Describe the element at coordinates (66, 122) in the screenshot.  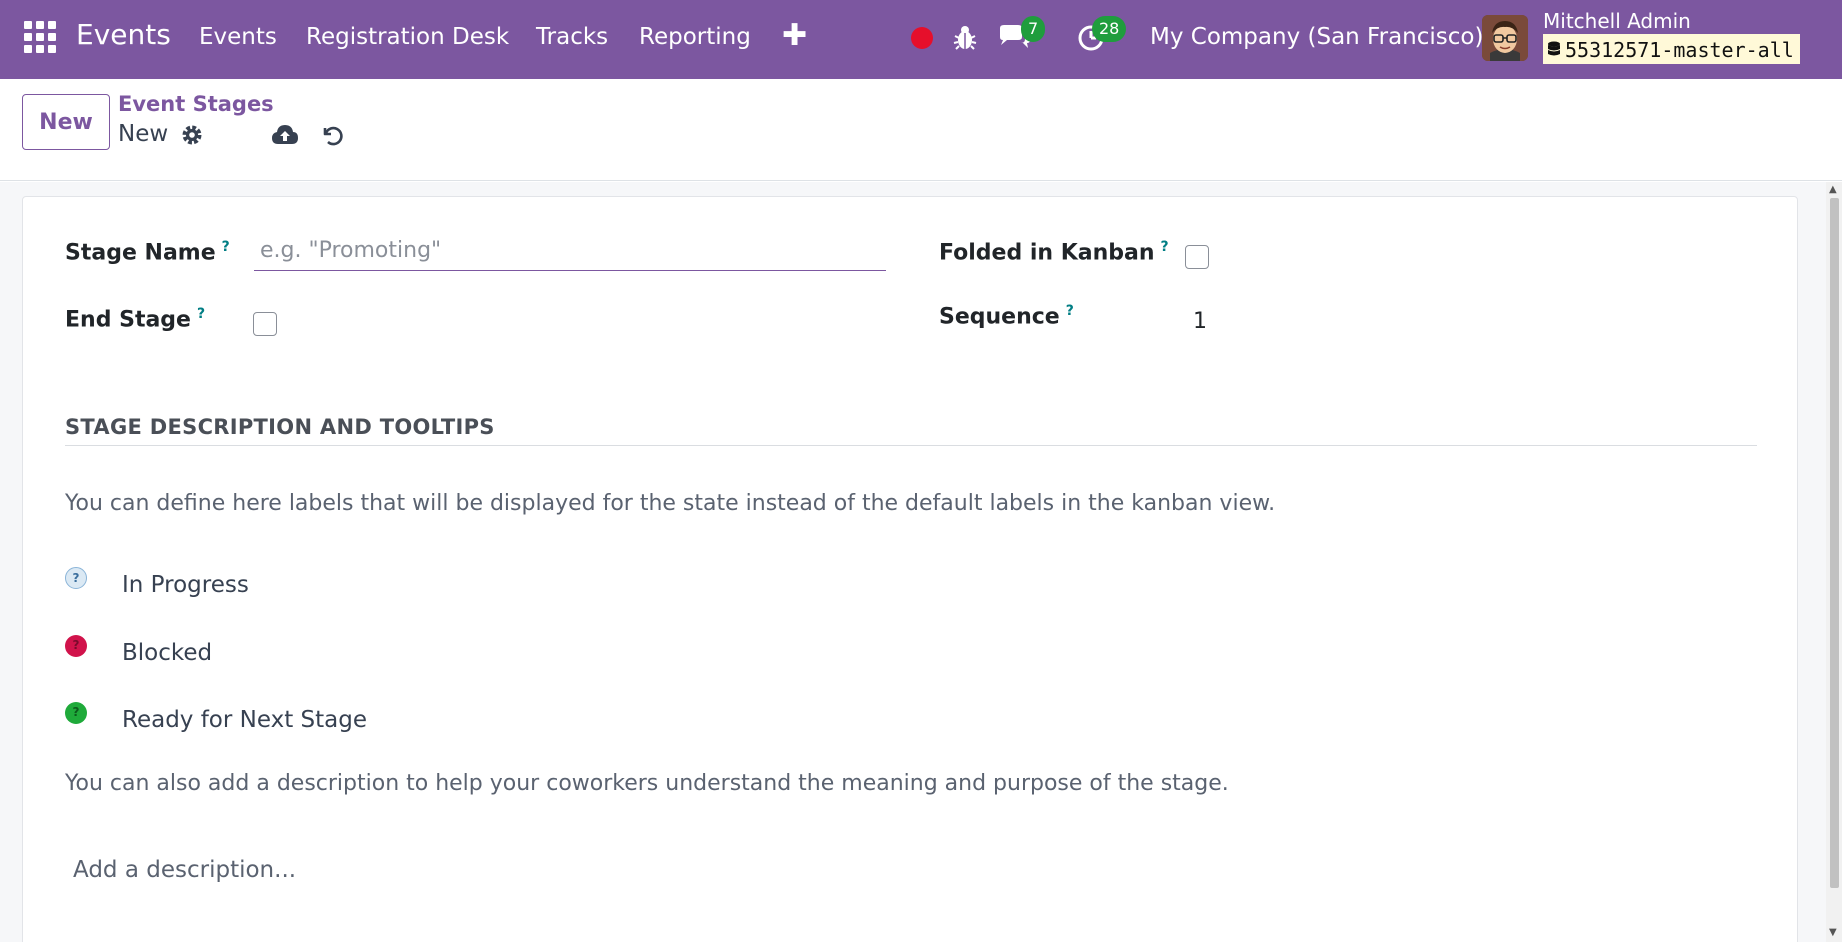
I see `new-button: New` at that location.